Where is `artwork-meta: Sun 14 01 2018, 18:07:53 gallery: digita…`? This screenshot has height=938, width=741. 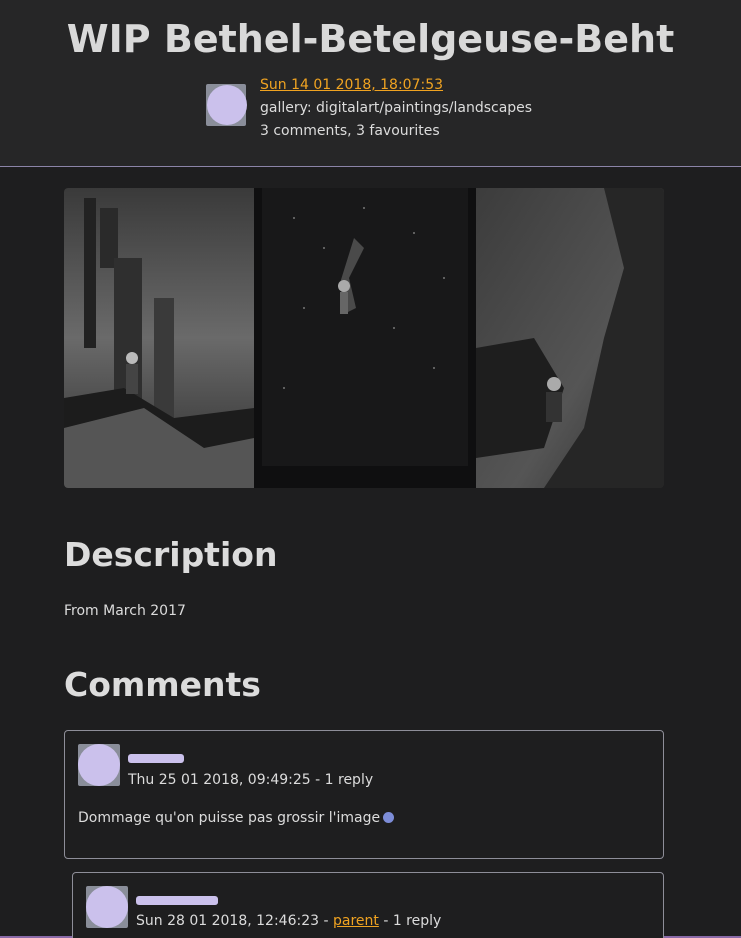 artwork-meta: Sun 14 01 2018, 18:07:53 gallery: digita… is located at coordinates (396, 108).